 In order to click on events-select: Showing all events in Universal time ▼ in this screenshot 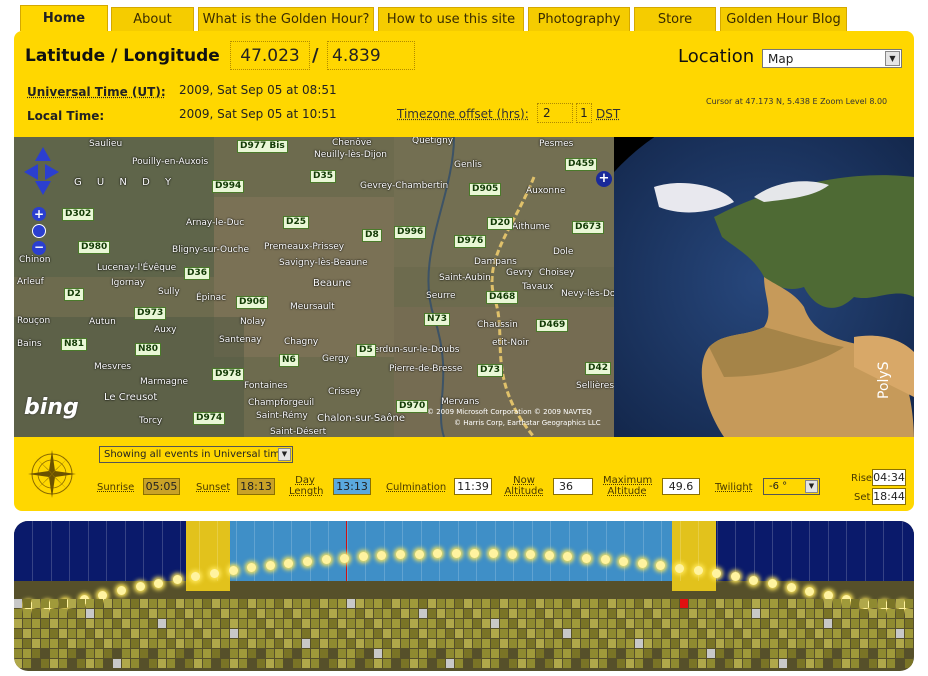, I will do `click(196, 454)`.